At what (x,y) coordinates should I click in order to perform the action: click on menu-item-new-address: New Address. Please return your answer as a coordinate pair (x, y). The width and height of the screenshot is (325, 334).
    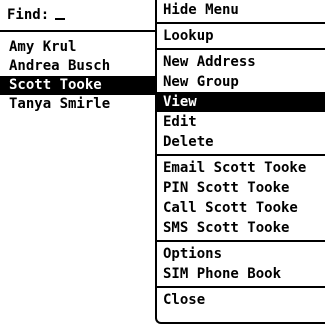
    Looking at the image, I should click on (241, 62).